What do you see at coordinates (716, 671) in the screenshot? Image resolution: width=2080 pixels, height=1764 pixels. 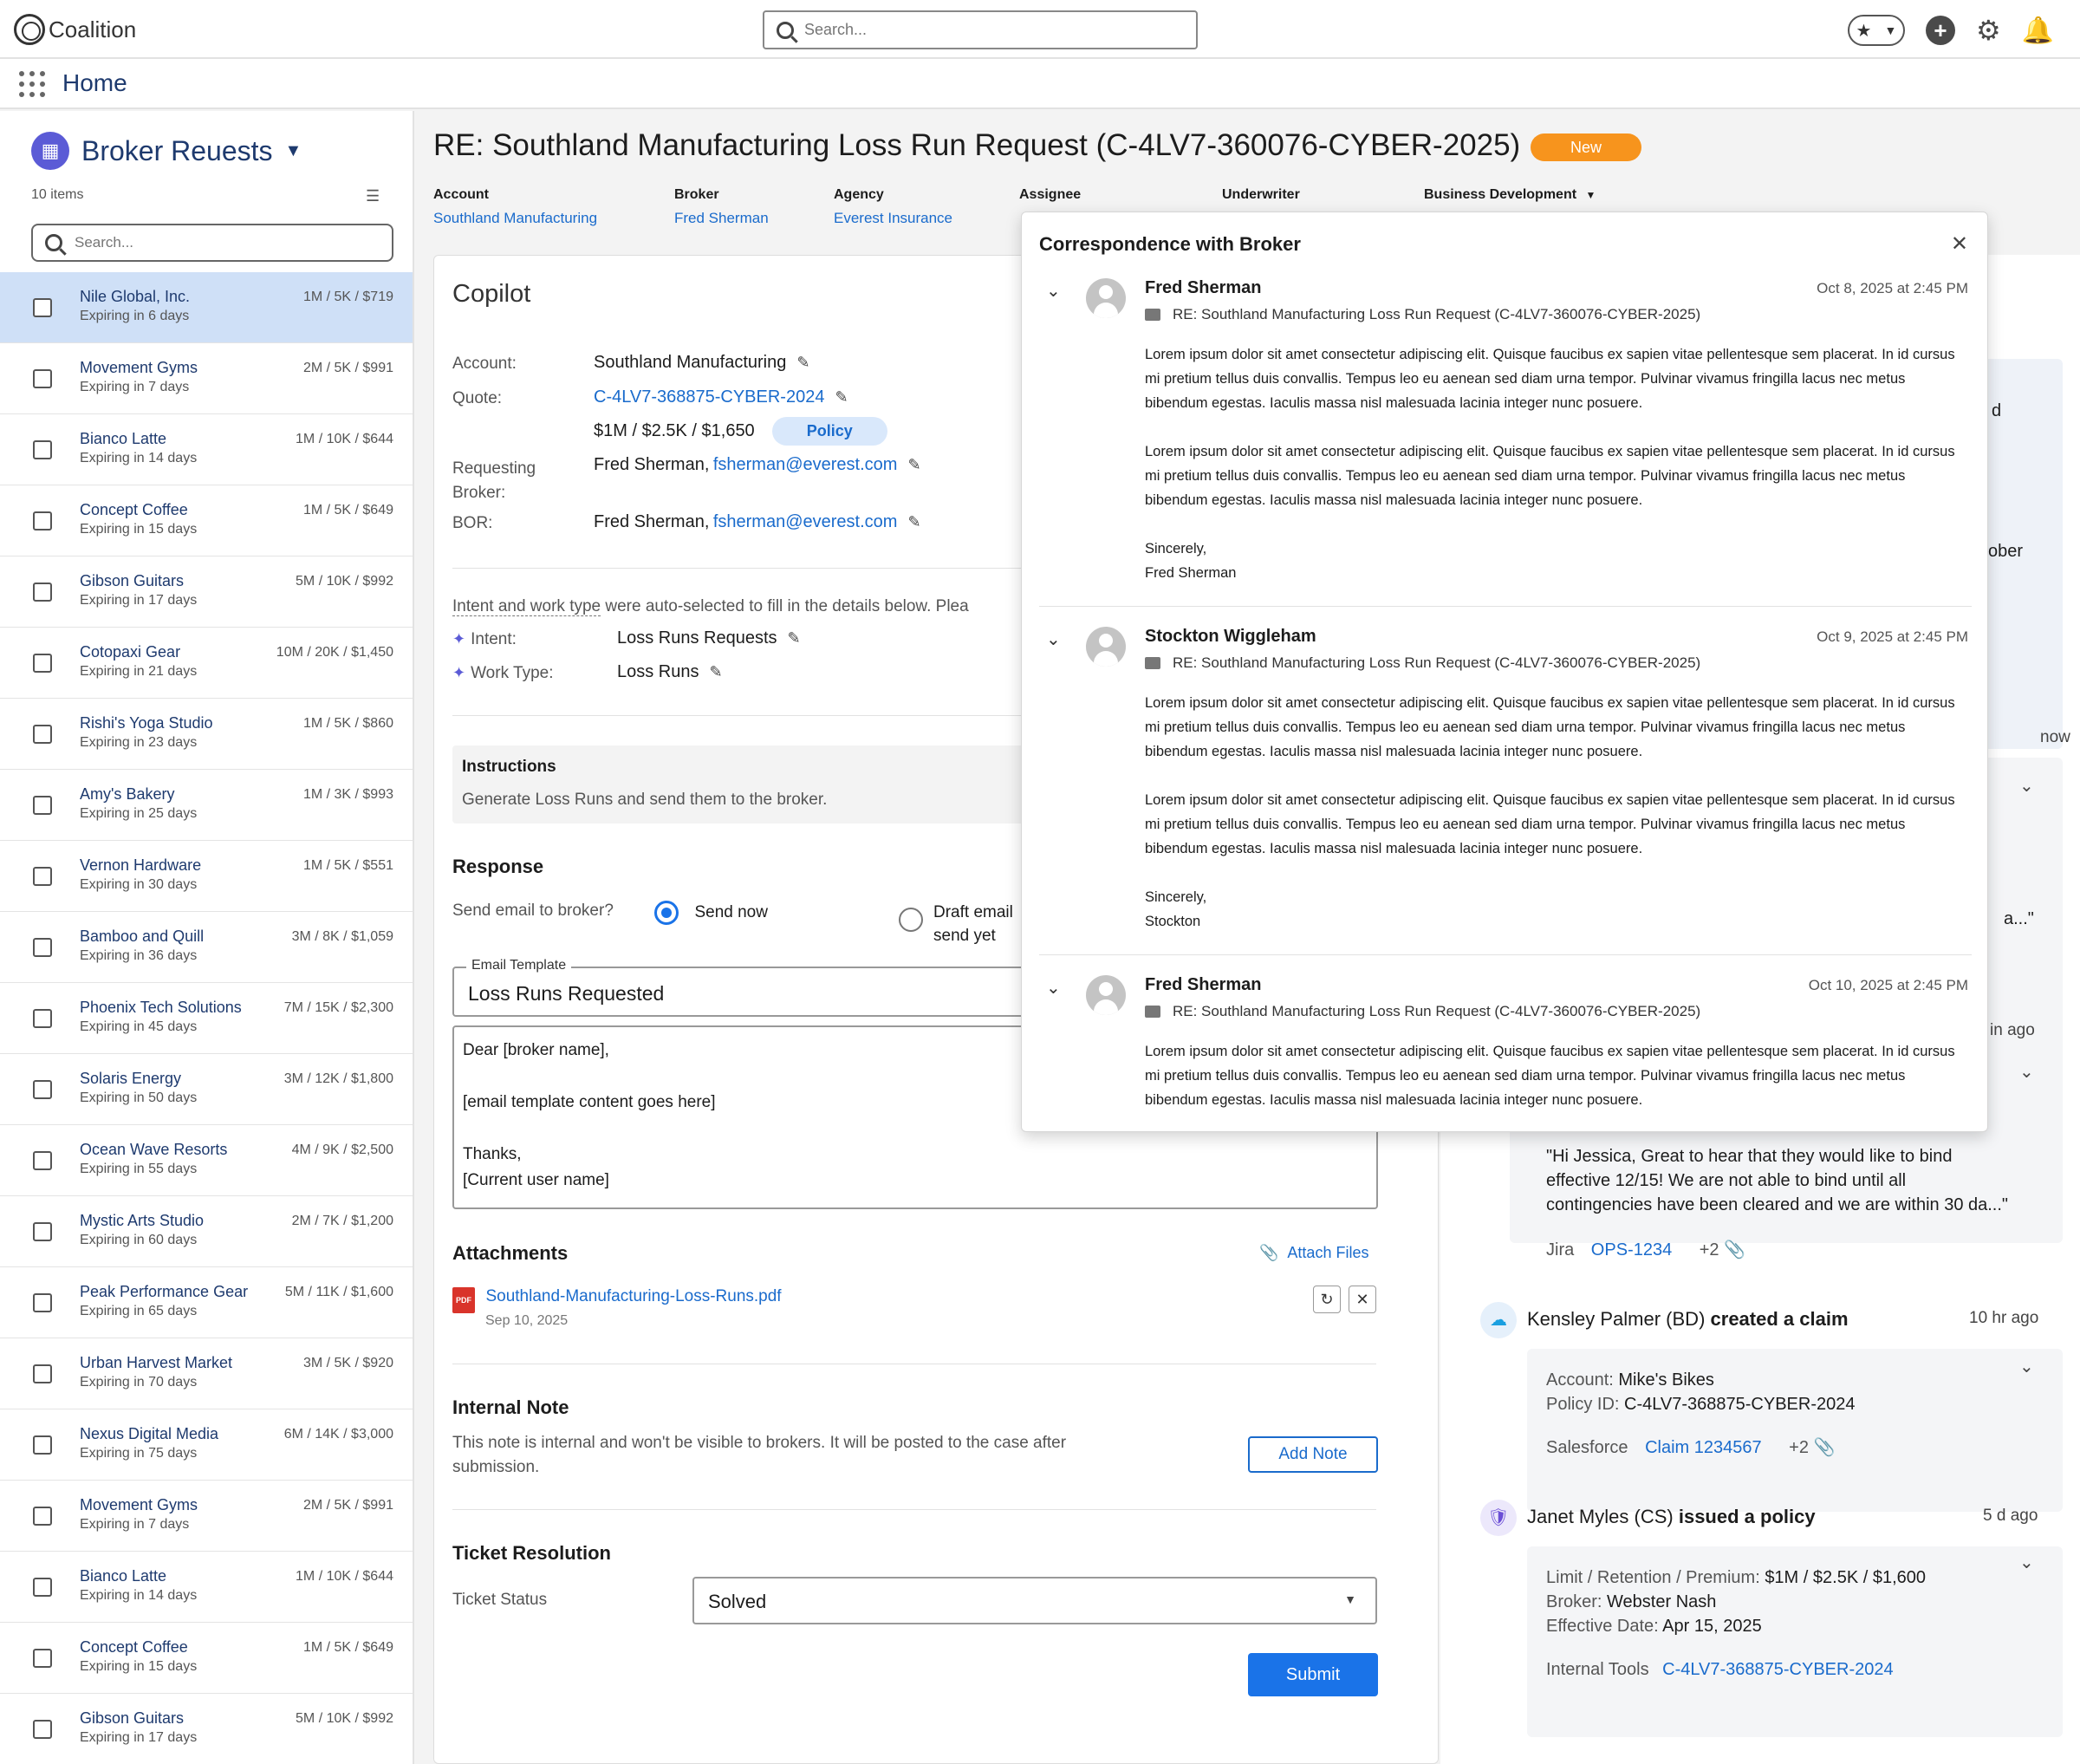 I see `edit-work-type-icon: ✎` at bounding box center [716, 671].